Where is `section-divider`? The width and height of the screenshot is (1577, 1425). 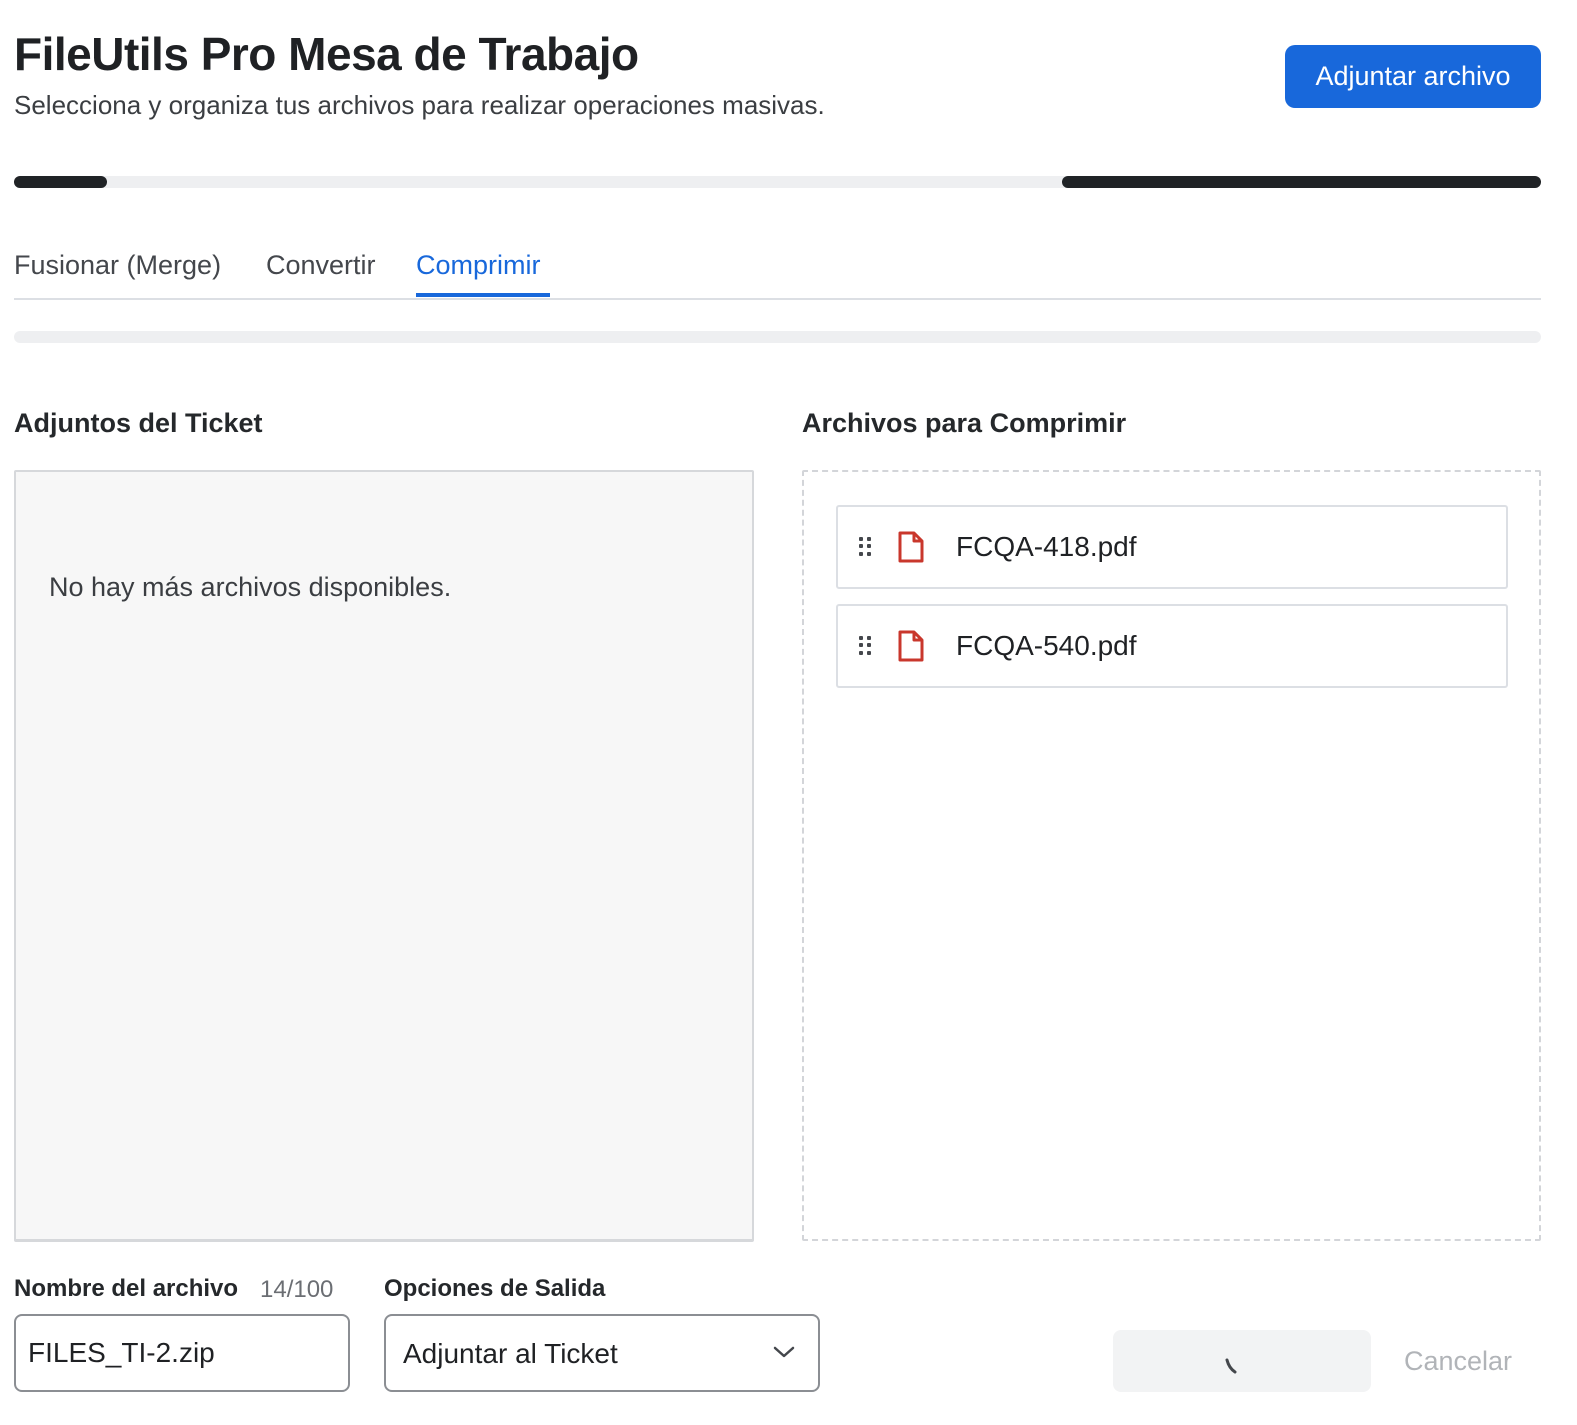
section-divider is located at coordinates (777, 337).